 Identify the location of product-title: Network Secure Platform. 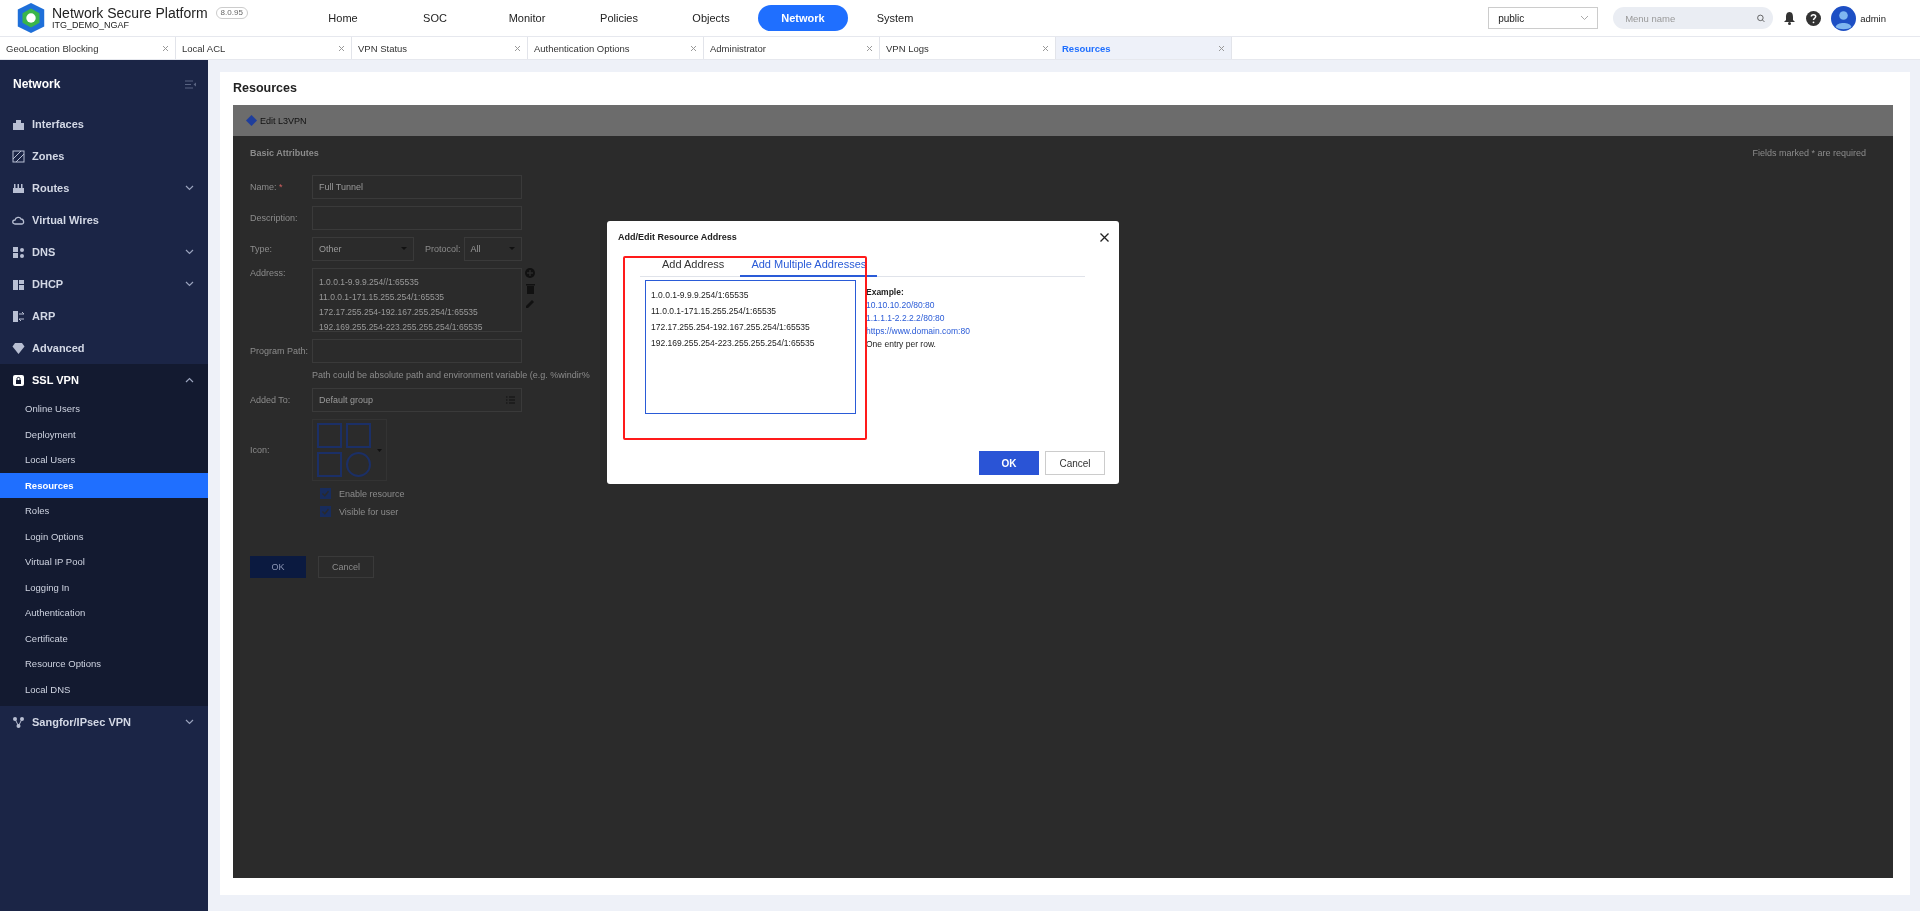
(130, 13).